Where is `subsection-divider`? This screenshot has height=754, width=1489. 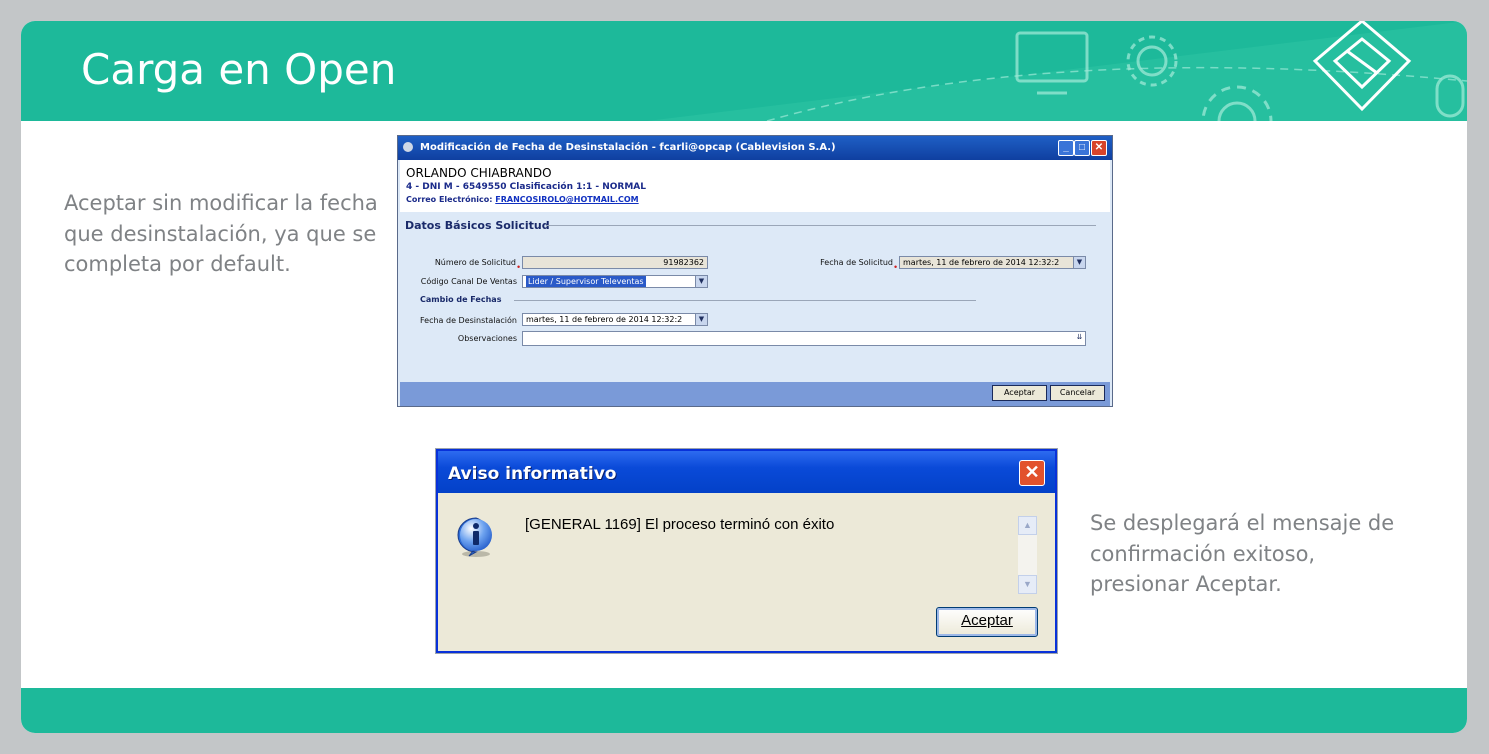
subsection-divider is located at coordinates (745, 300).